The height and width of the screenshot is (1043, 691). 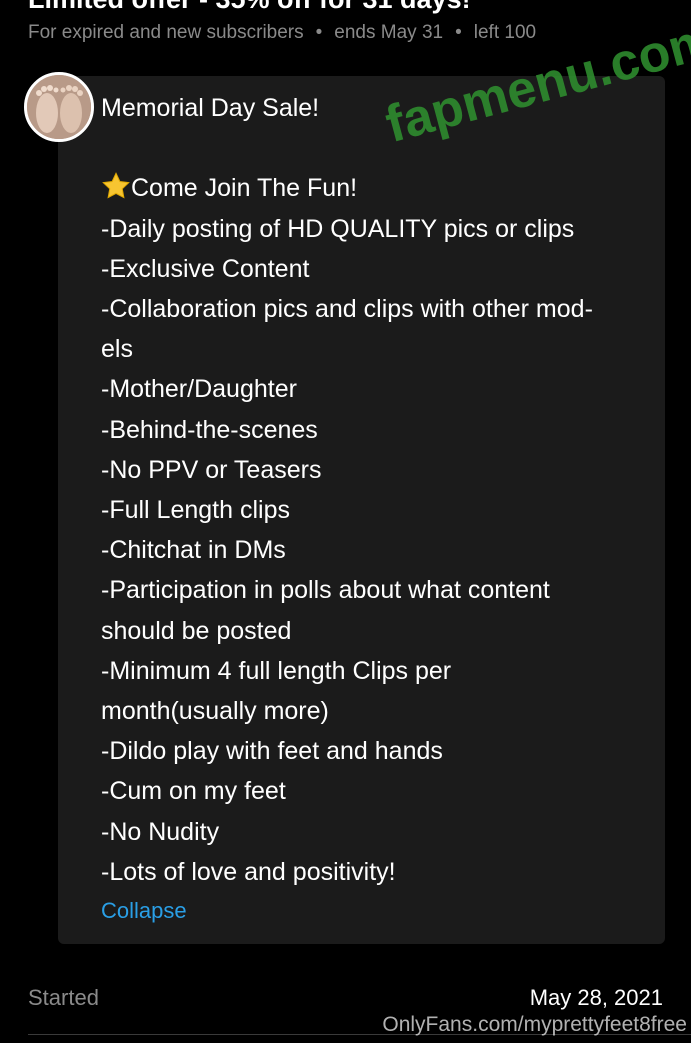 I want to click on offer-title: Limited offer - 35% off for 31 days!, so click(x=249, y=7).